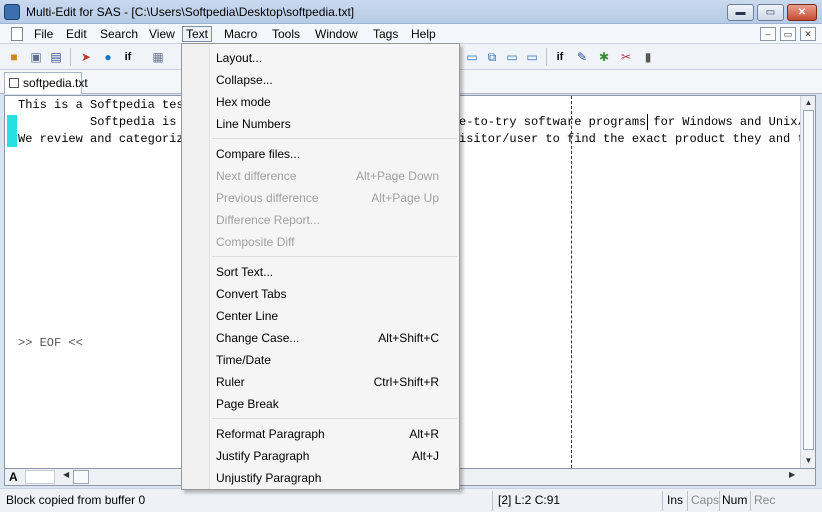  Describe the element at coordinates (40, 477) in the screenshot. I see `mode-box` at that location.